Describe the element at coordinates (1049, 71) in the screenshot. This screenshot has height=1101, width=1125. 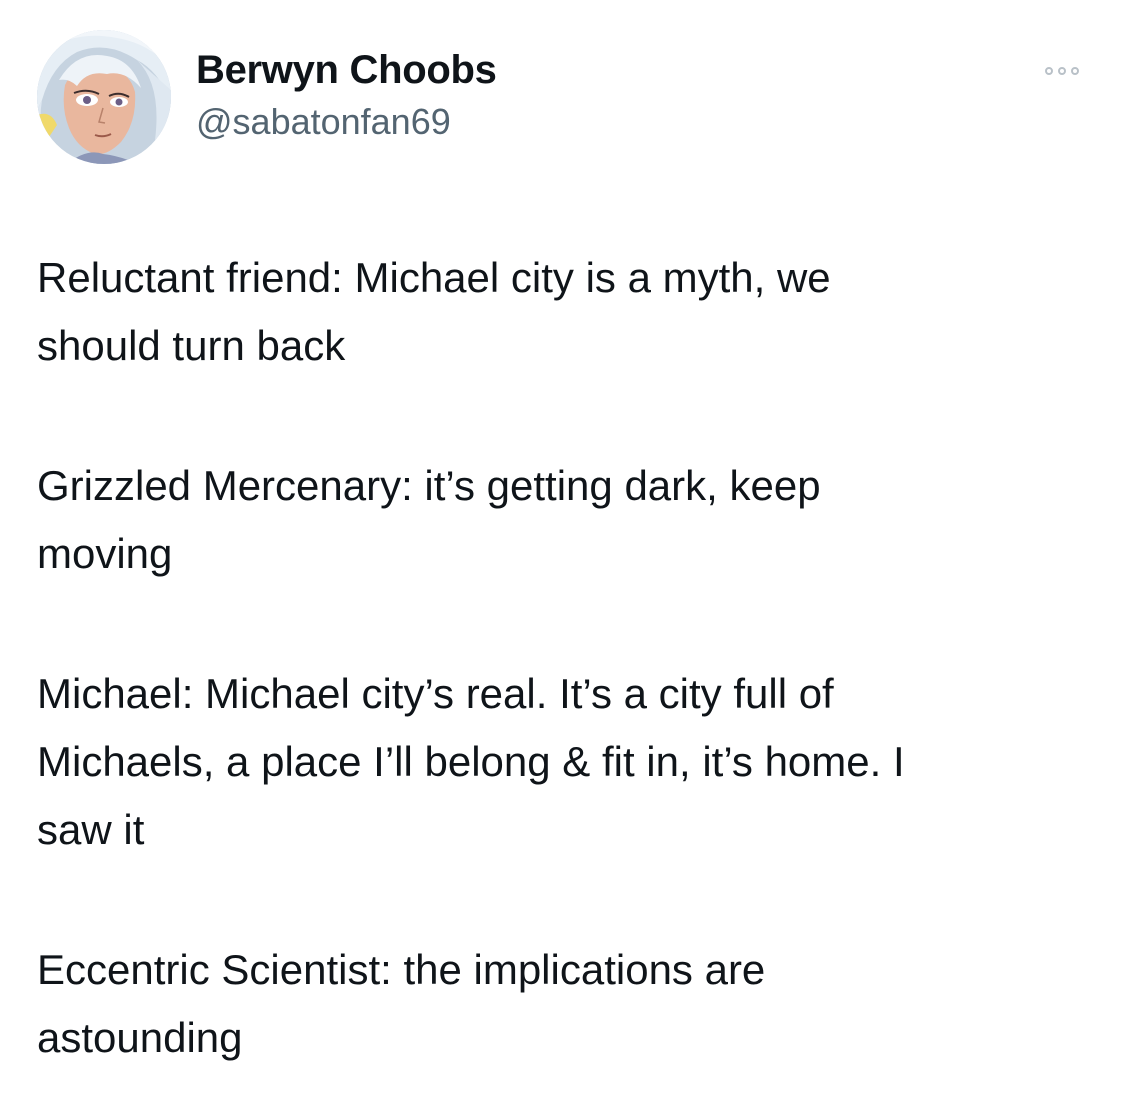
I see `more-options-icon` at that location.